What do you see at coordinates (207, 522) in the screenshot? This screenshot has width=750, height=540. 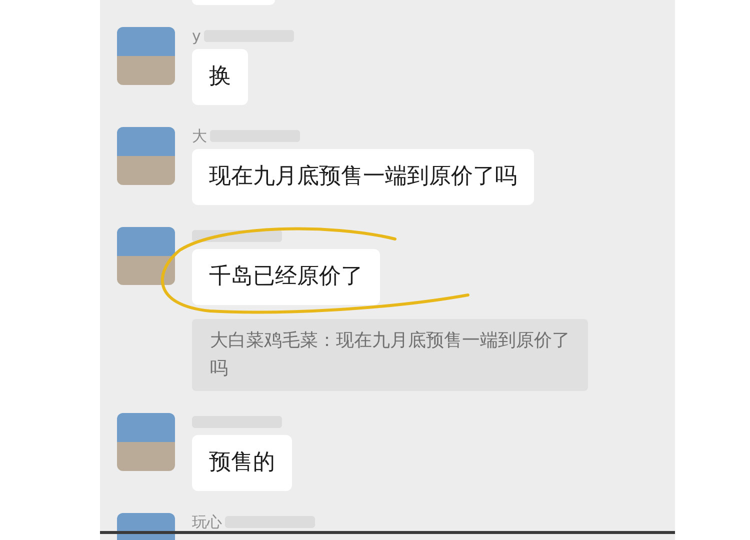 I see `sender-name: 玩心` at bounding box center [207, 522].